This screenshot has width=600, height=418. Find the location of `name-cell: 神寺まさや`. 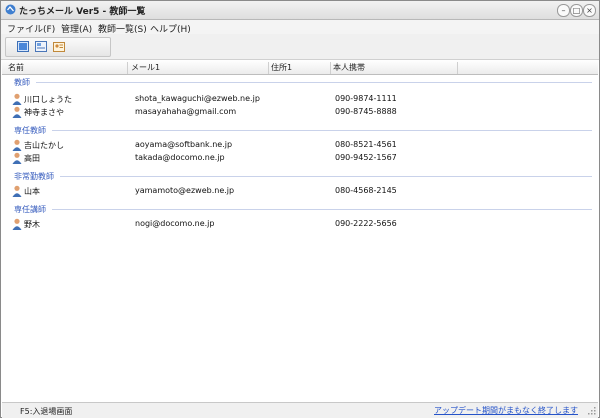

name-cell: 神寺まさや is located at coordinates (44, 112).